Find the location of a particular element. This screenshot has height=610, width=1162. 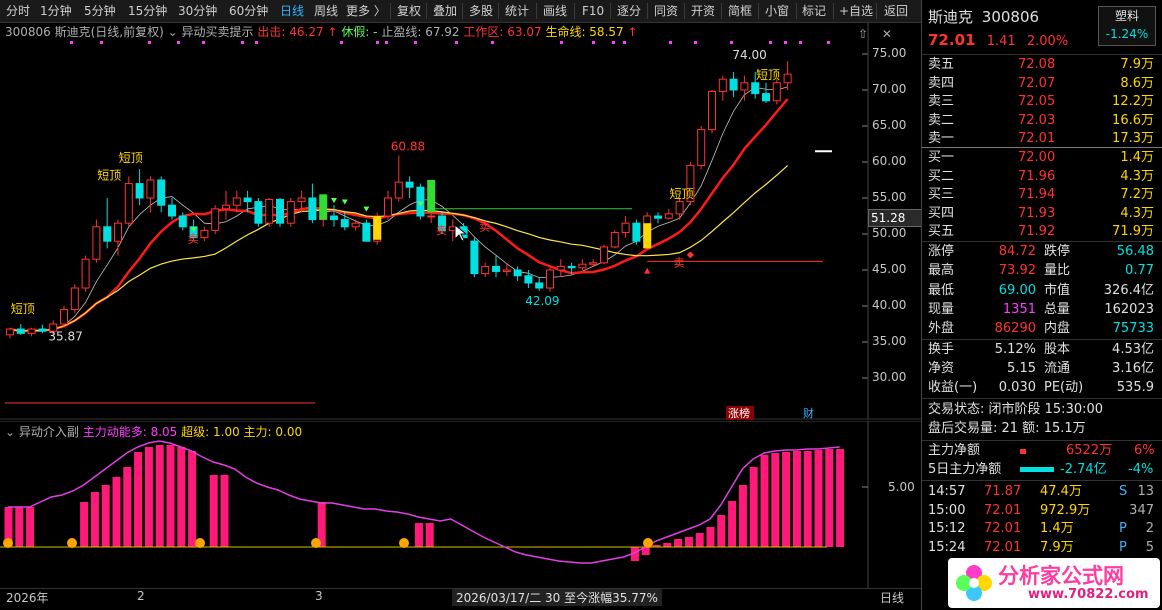

ask-row: 卖五 72.08 7.9万 is located at coordinates (1041, 64).